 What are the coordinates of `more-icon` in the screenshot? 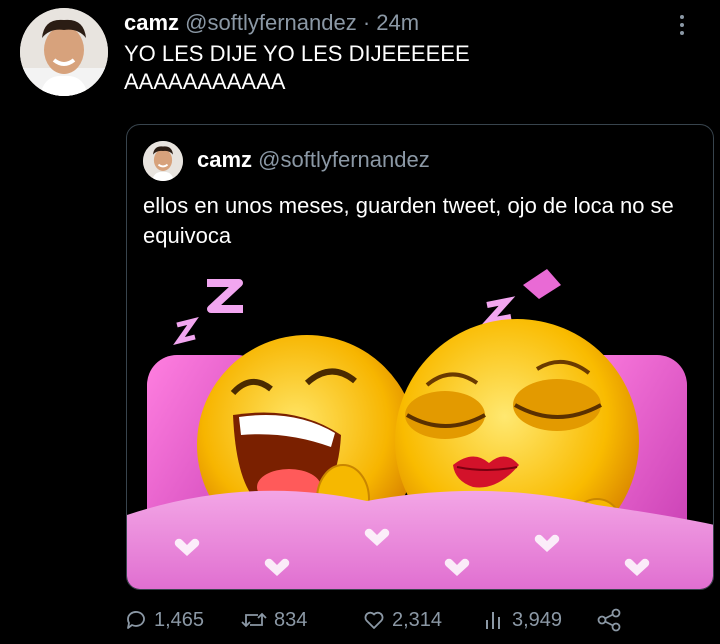 It's located at (682, 25).